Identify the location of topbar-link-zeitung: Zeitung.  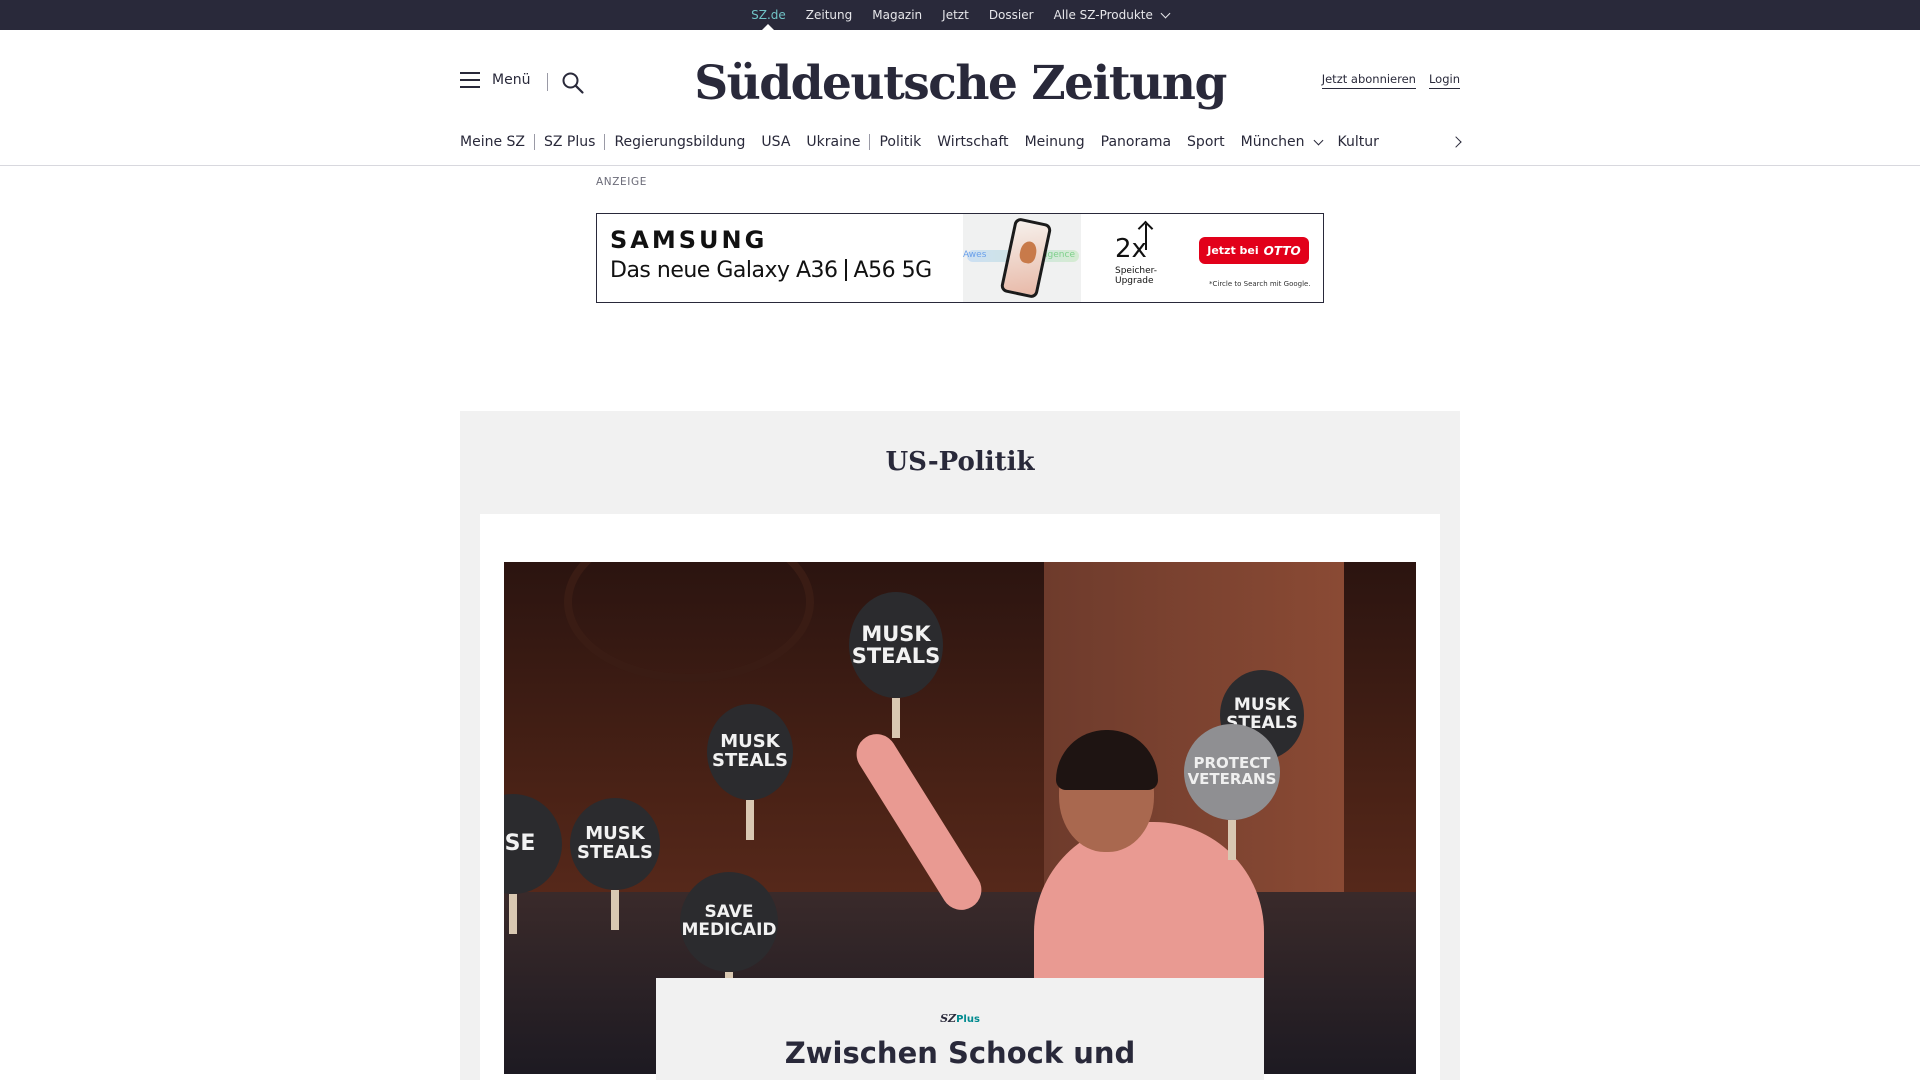
(829, 15).